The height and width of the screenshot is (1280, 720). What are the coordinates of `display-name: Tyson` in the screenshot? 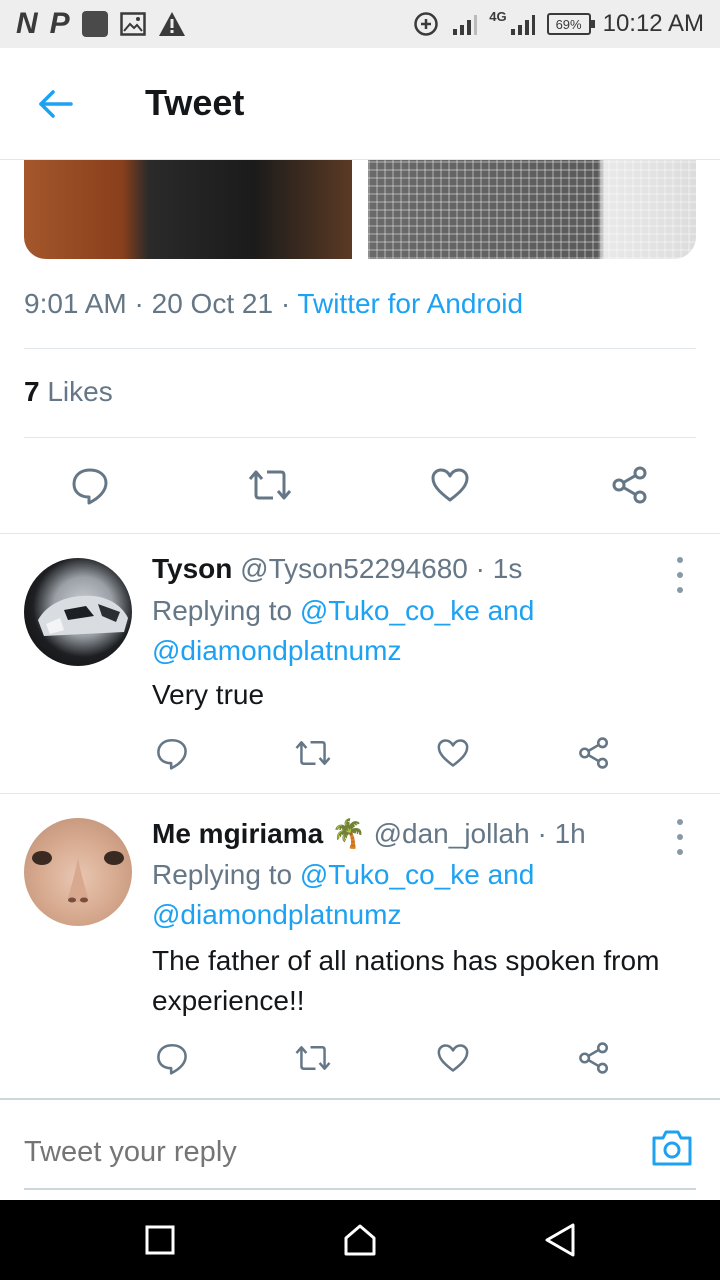 It's located at (192, 568).